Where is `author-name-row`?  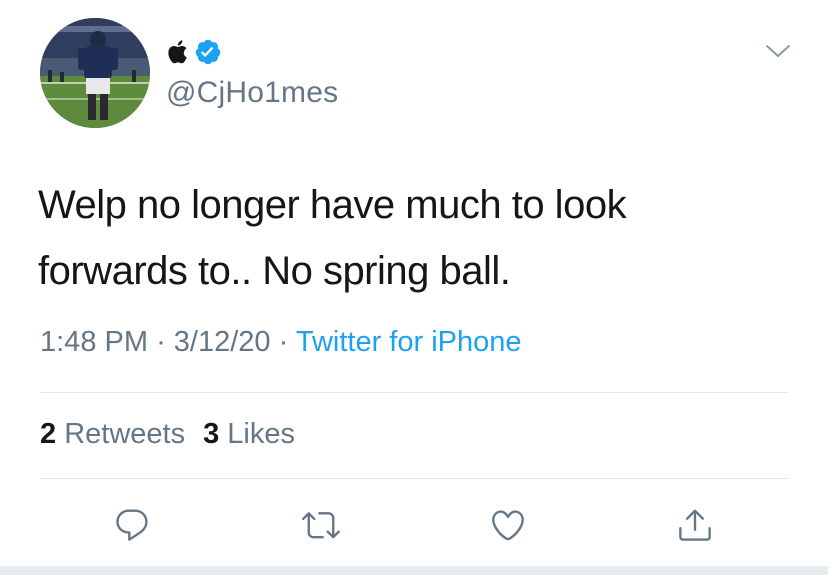 author-name-row is located at coordinates (194, 52).